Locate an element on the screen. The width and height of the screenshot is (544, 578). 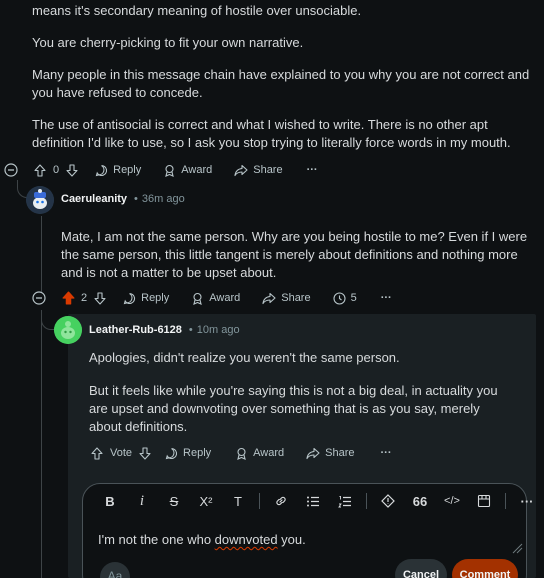
comment2-reply-label: Reply is located at coordinates (155, 298).